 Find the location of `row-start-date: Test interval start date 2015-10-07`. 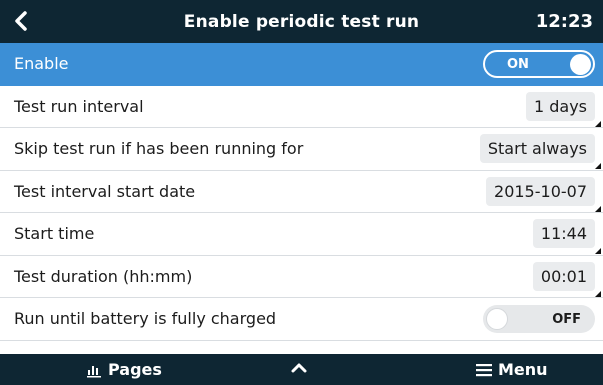

row-start-date: Test interval start date 2015-10-07 is located at coordinates (301, 191).